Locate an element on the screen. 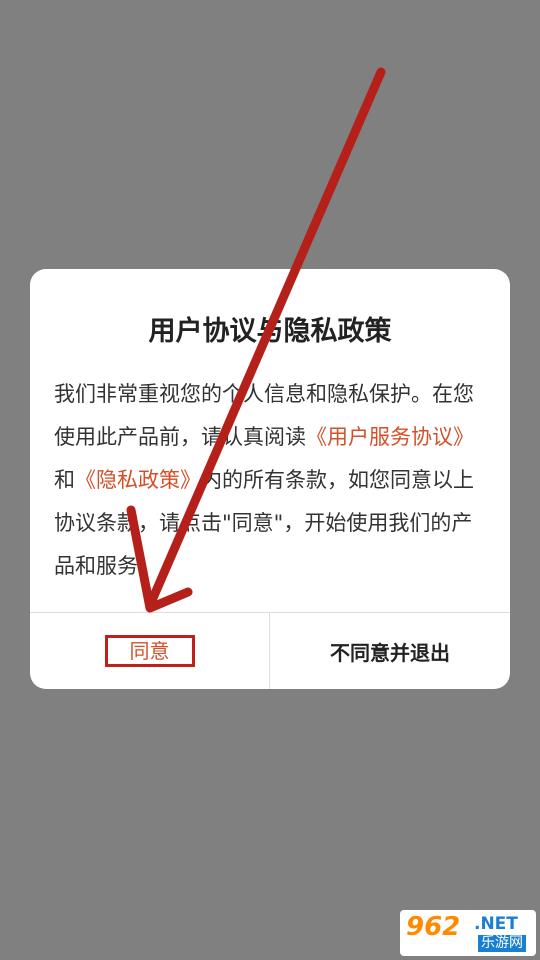 This screenshot has width=540, height=960. watermark-chinese: 乐游网 is located at coordinates (502, 943).